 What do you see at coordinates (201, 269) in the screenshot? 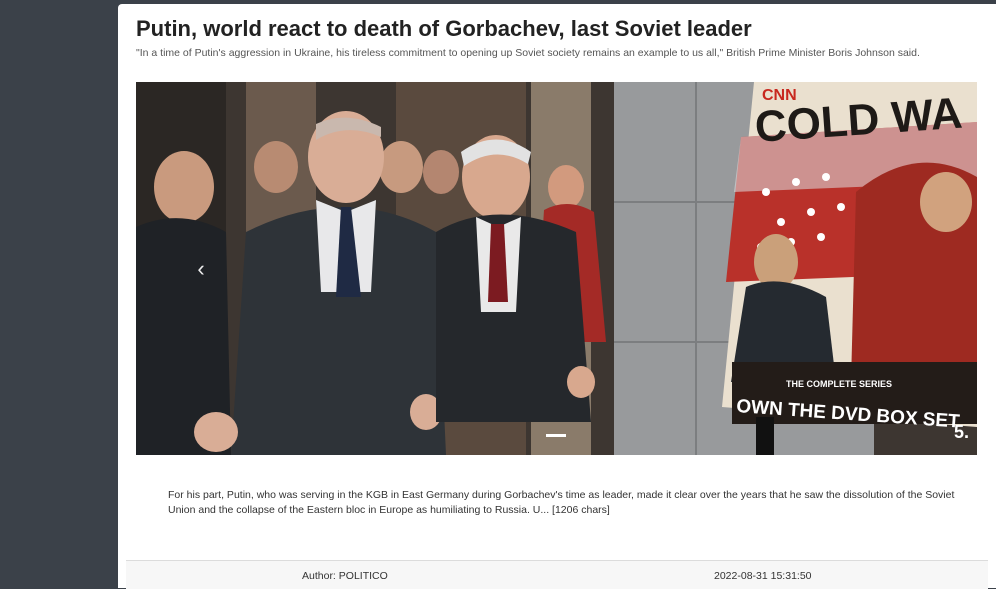
I see `carousel-prev-icon: ‹` at bounding box center [201, 269].